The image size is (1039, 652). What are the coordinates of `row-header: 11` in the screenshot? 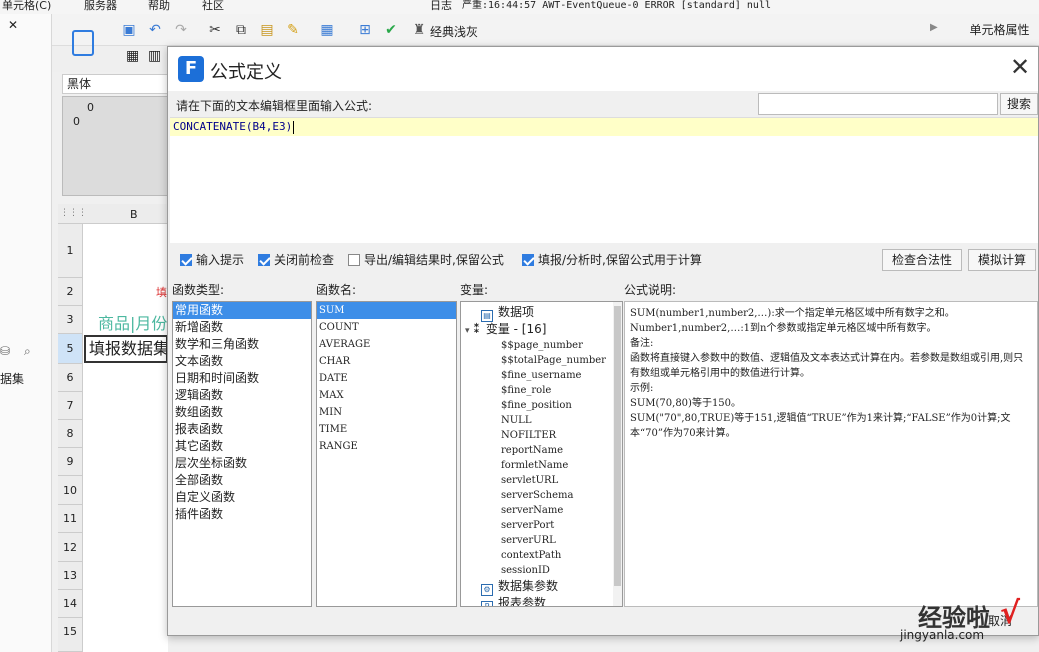 It's located at (70, 519).